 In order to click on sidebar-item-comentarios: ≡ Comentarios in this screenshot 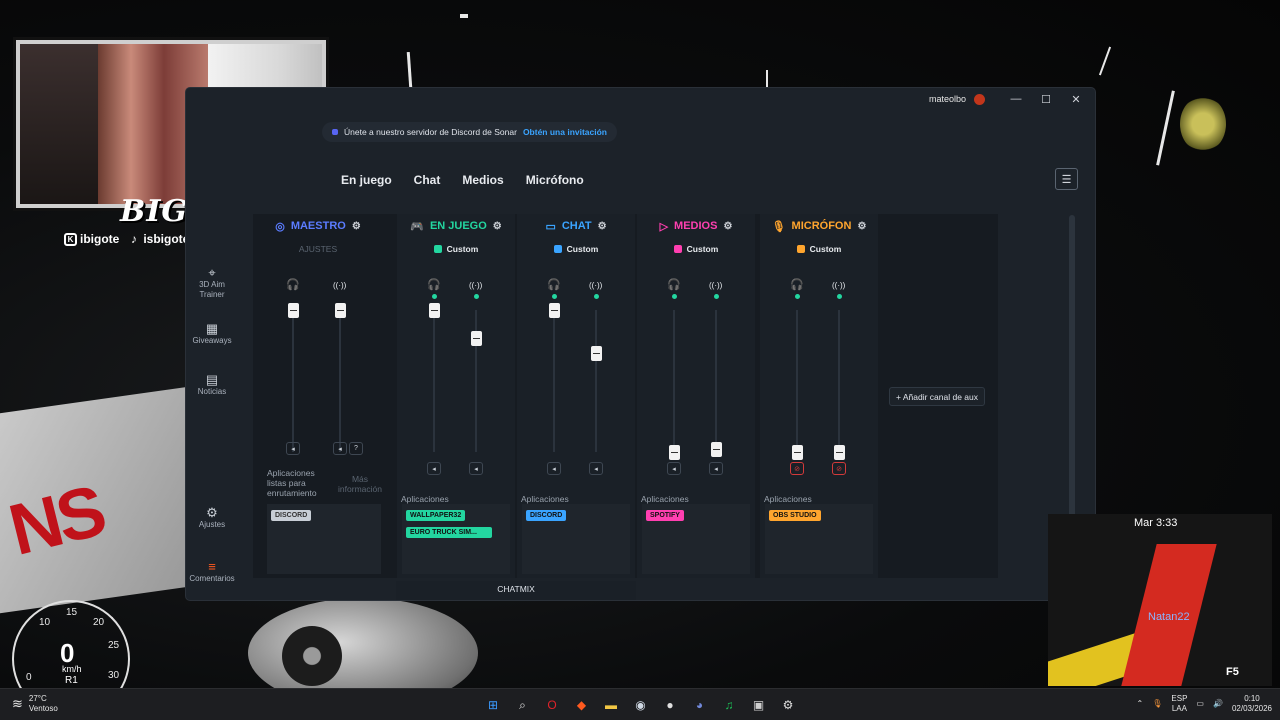, I will do `click(212, 572)`.